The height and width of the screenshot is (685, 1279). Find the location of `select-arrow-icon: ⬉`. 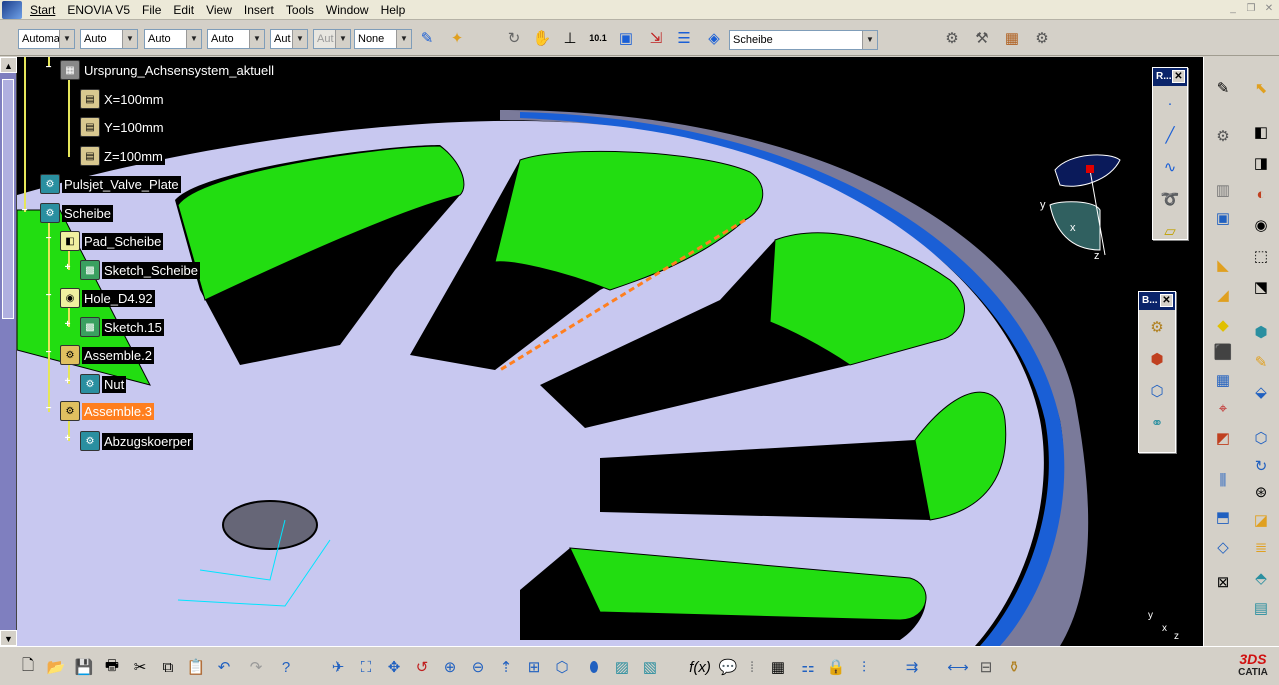

select-arrow-icon: ⬉ is located at coordinates (1261, 88).